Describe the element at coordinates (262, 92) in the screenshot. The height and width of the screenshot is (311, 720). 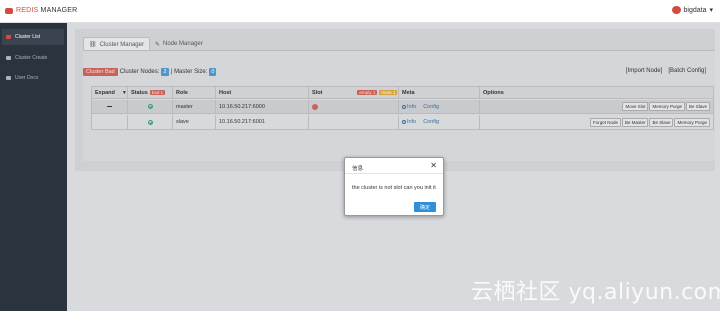
I see `header-host: Host` at that location.